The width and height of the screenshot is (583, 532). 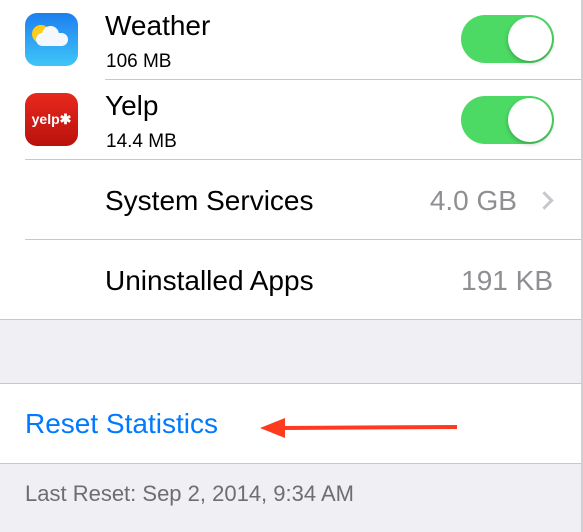 What do you see at coordinates (139, 61) in the screenshot?
I see `app-size: 106 MB` at bounding box center [139, 61].